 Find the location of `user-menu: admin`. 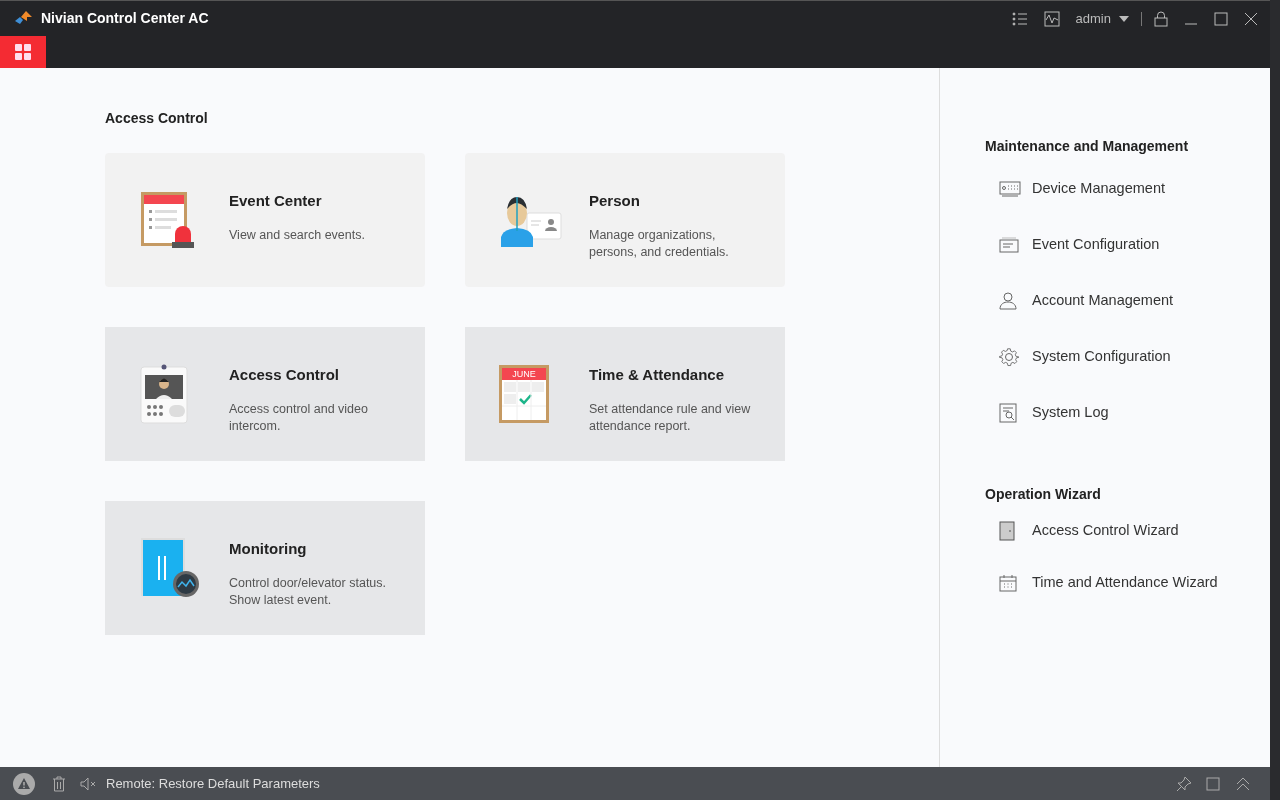

user-menu: admin is located at coordinates (1102, 18).